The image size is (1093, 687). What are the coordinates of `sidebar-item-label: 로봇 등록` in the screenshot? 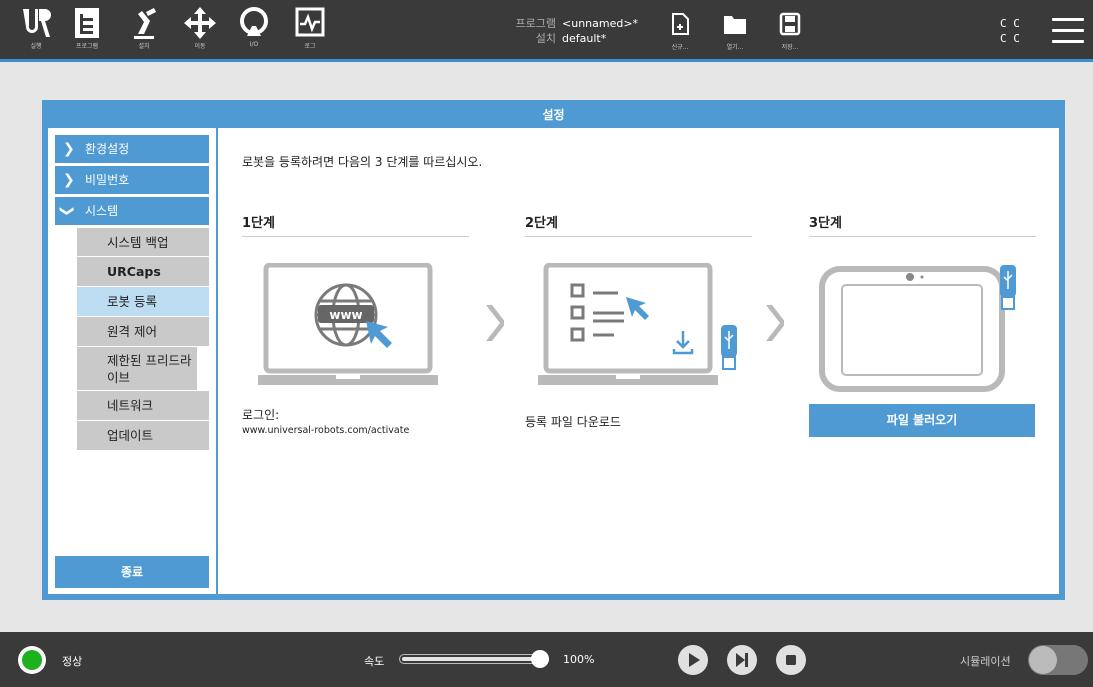 It's located at (132, 301).